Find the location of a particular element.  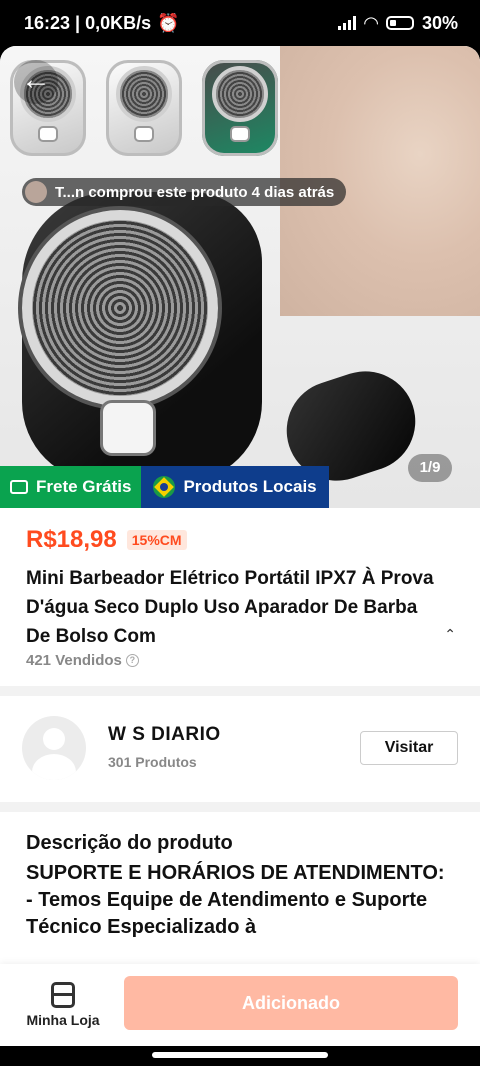

variant-green-image is located at coordinates (240, 108).